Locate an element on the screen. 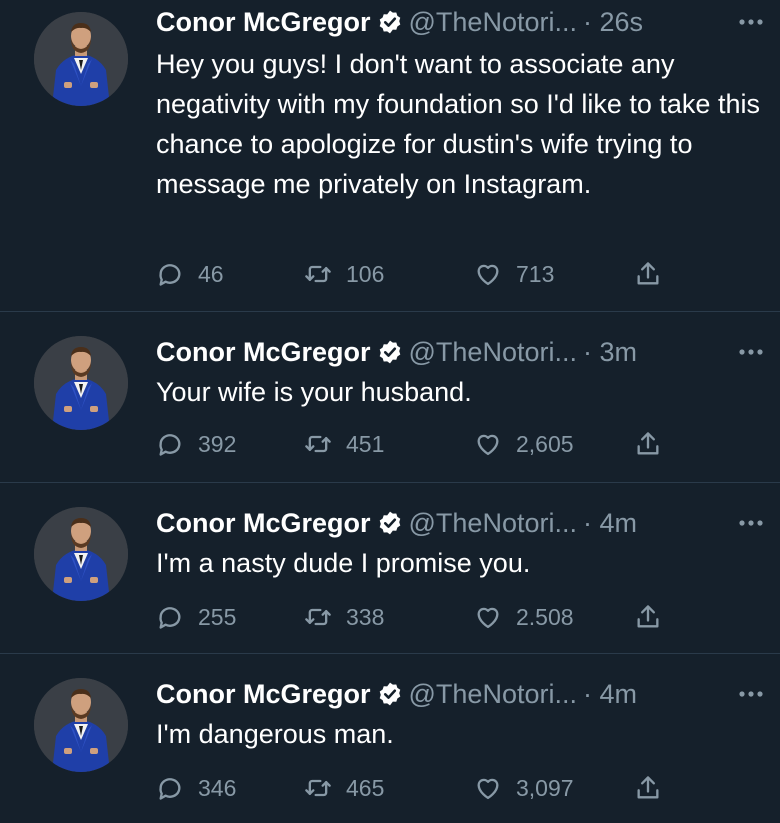  reply-button: 392 is located at coordinates (196, 444).